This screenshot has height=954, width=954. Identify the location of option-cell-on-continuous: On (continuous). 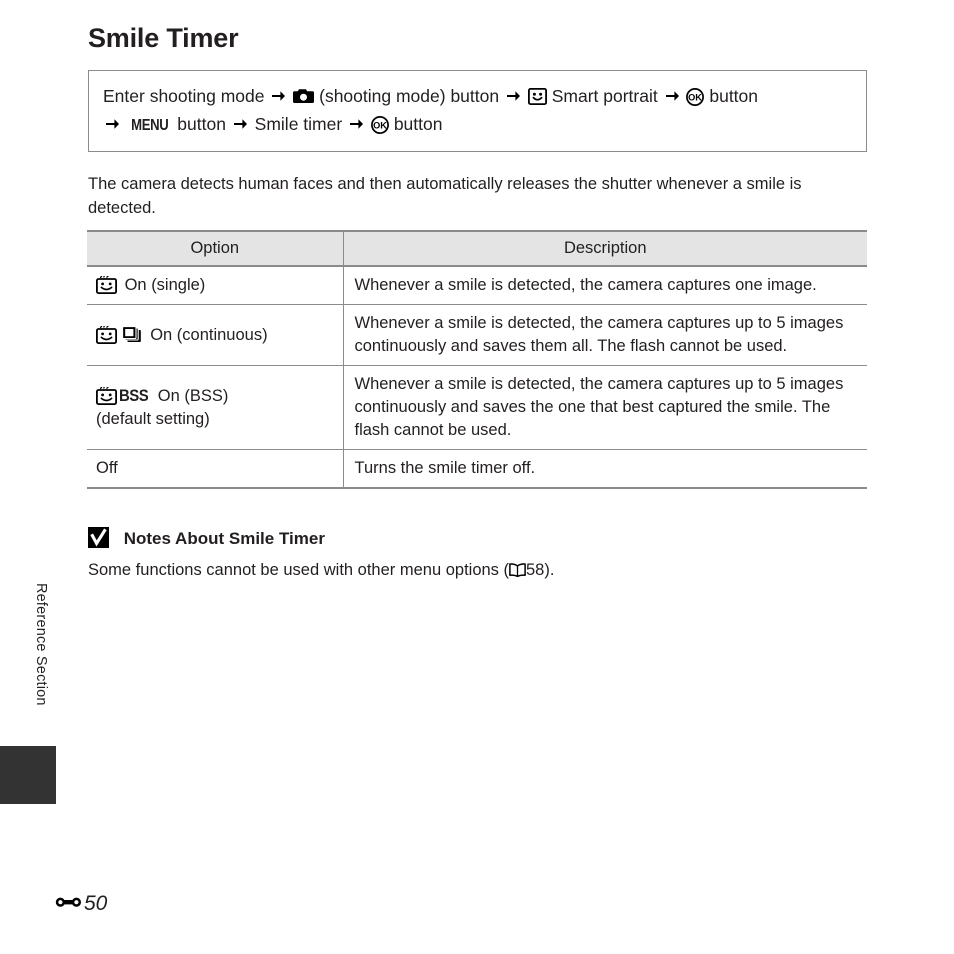
(215, 335).